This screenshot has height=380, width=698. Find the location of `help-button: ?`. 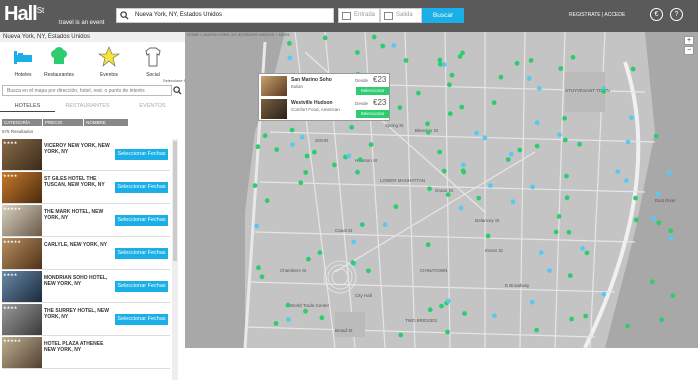

help-button: ? is located at coordinates (676, 14).